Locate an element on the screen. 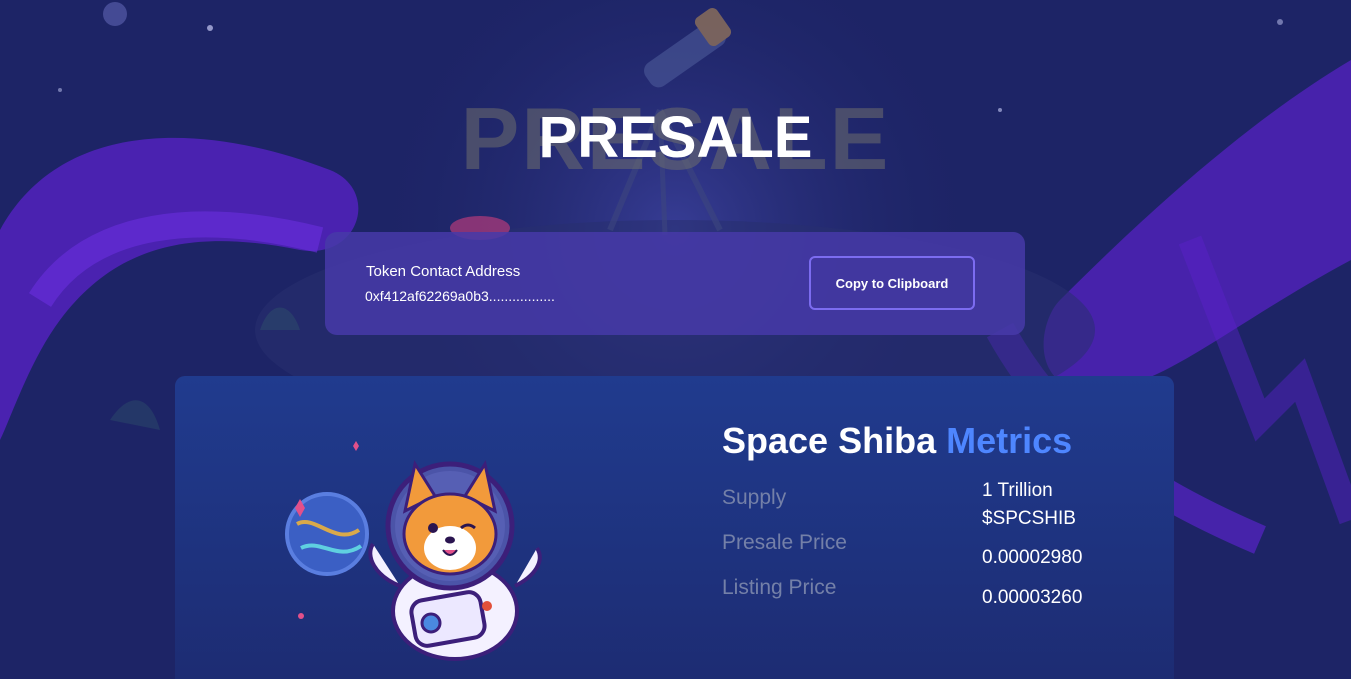 The height and width of the screenshot is (679, 1351). listing-price-label: Listing Price is located at coordinates (779, 587).